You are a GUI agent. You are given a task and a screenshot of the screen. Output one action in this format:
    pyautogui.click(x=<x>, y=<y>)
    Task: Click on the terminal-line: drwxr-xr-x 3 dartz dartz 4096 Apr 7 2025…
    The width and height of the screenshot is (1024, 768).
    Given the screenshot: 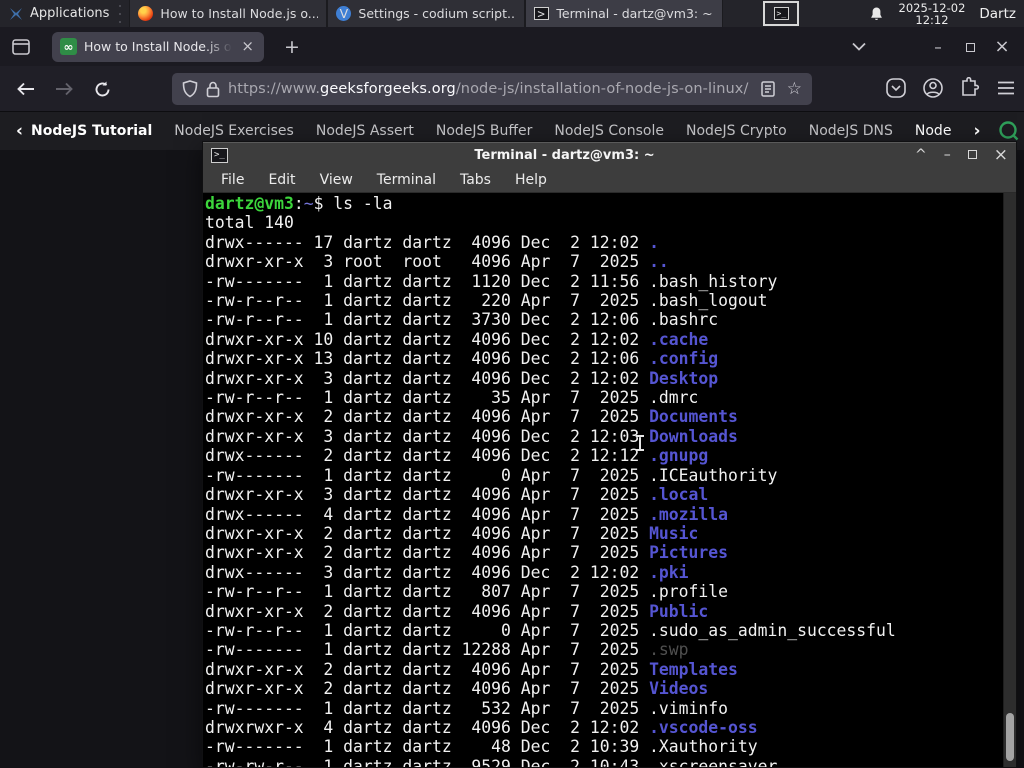 What is the action you would take?
    pyautogui.click(x=457, y=495)
    